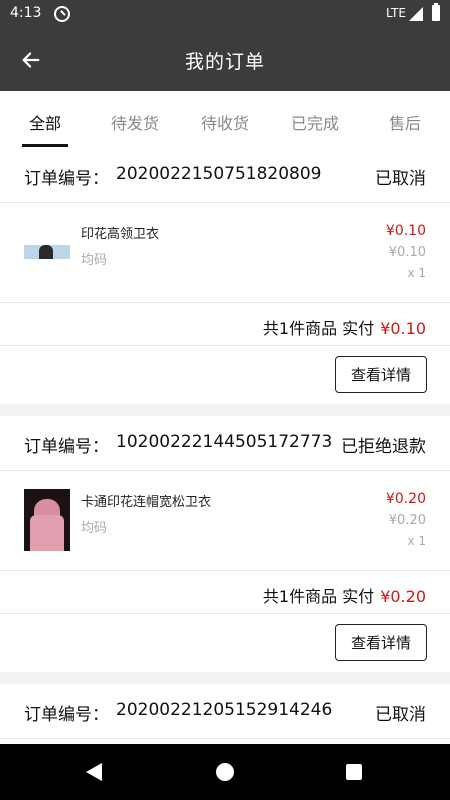 This screenshot has height=800, width=450. I want to click on order-card: 订单编号： 2020022120515291424​6 已取消, so click(225, 714).